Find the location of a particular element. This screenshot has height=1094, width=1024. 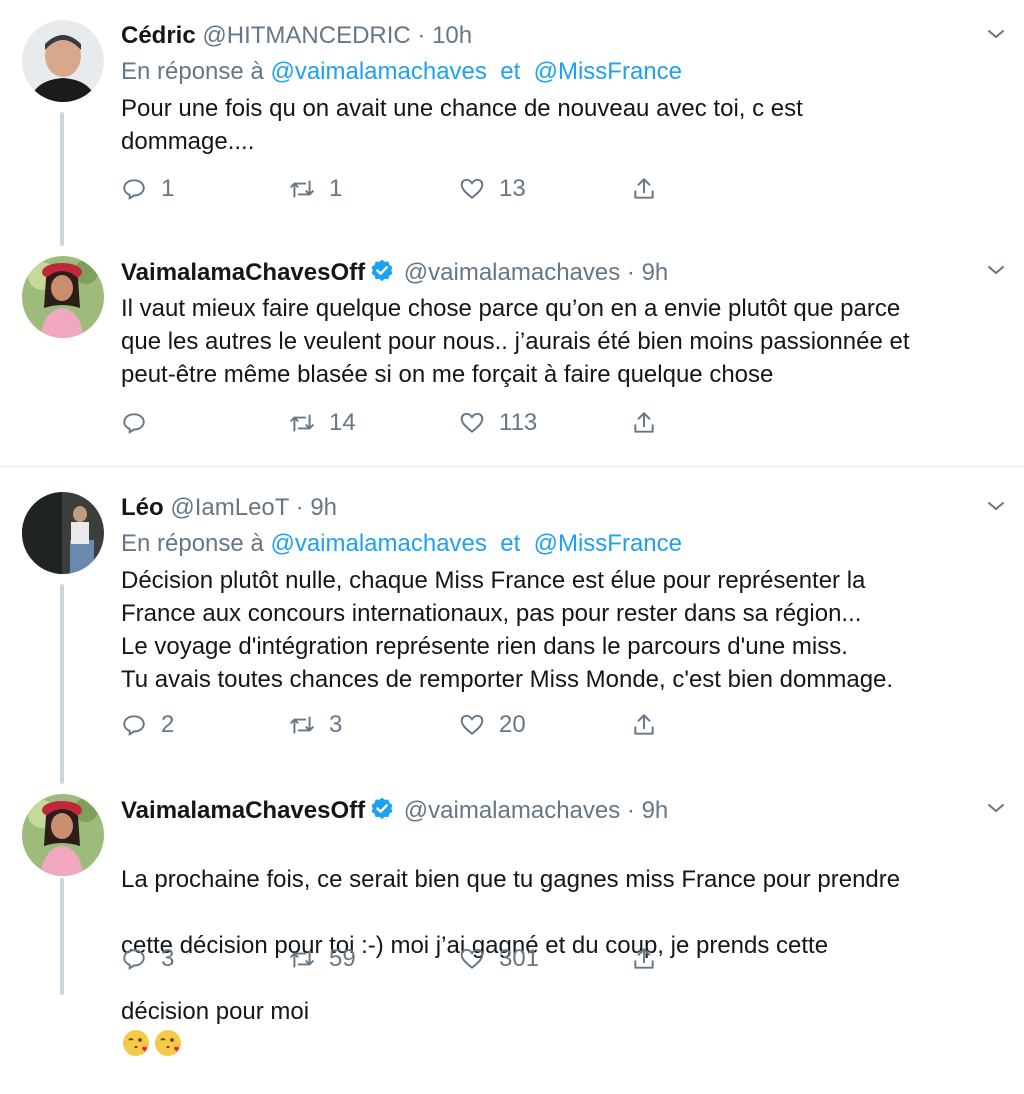

display-name: Cédric is located at coordinates (158, 35).